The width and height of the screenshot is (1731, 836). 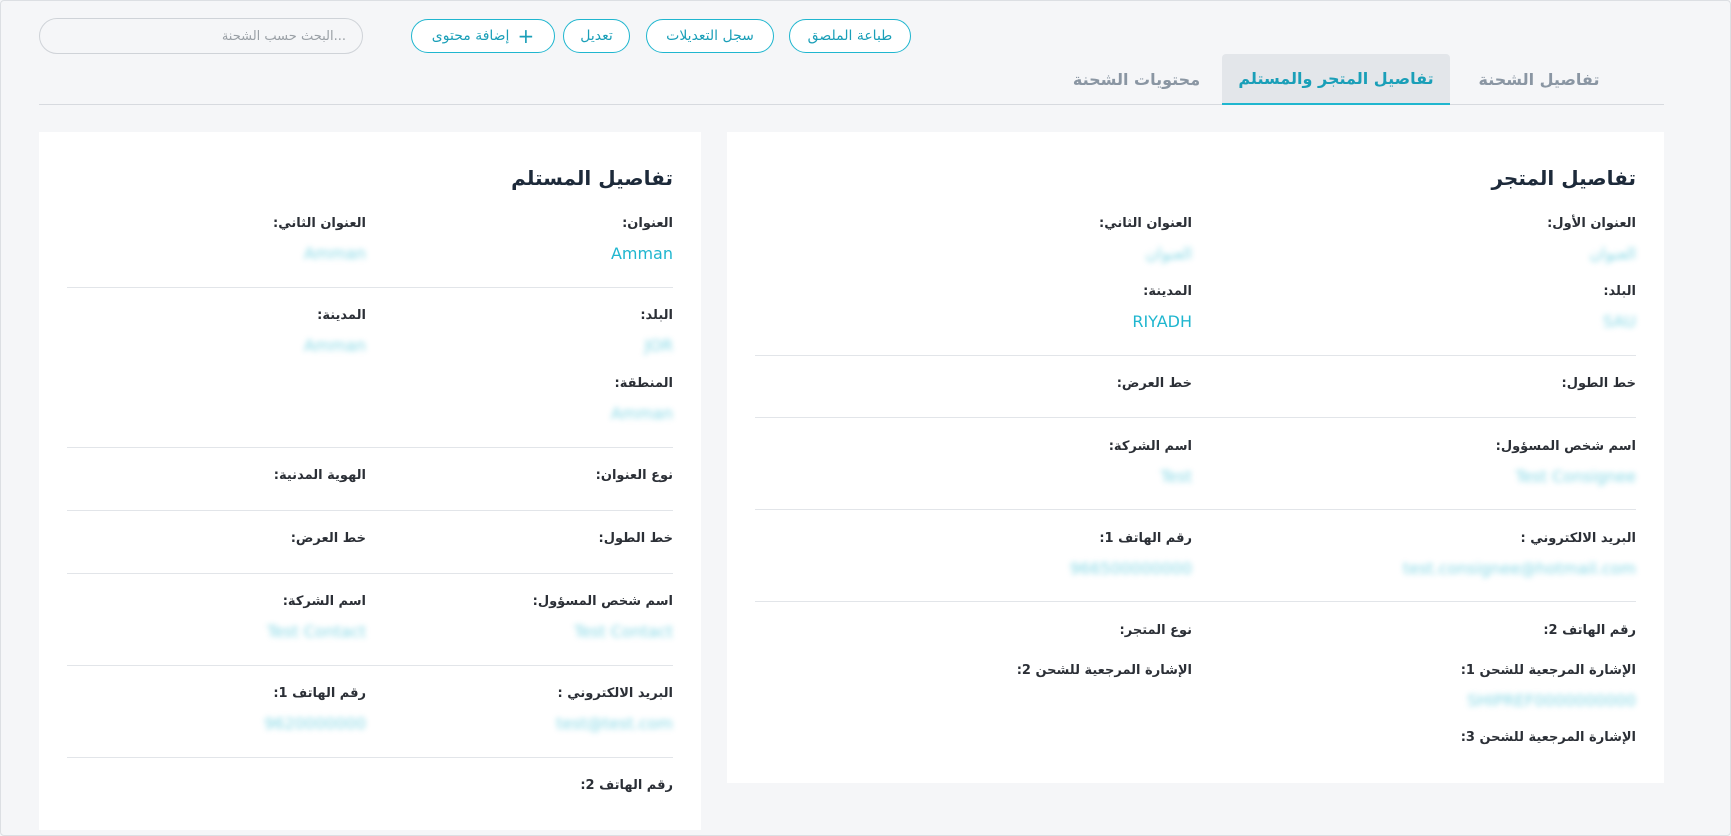 I want to click on receiver-address-value: Amman, so click(x=641, y=253).